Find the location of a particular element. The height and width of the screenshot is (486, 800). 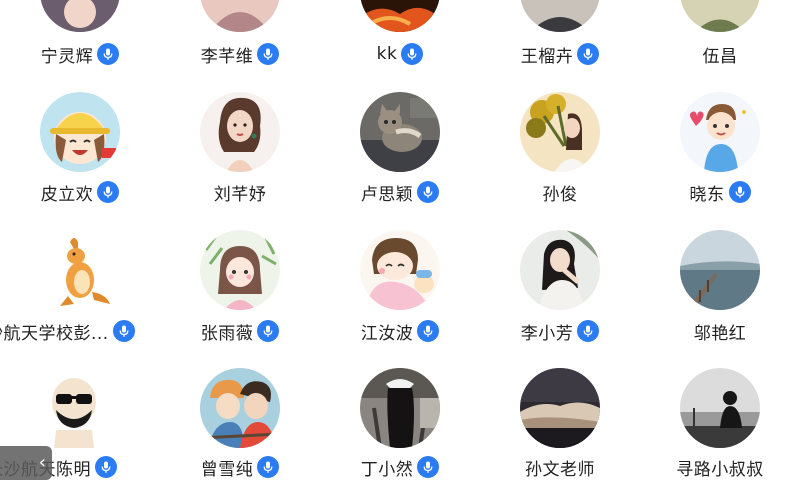

contact-name: 伍昌 is located at coordinates (720, 56).